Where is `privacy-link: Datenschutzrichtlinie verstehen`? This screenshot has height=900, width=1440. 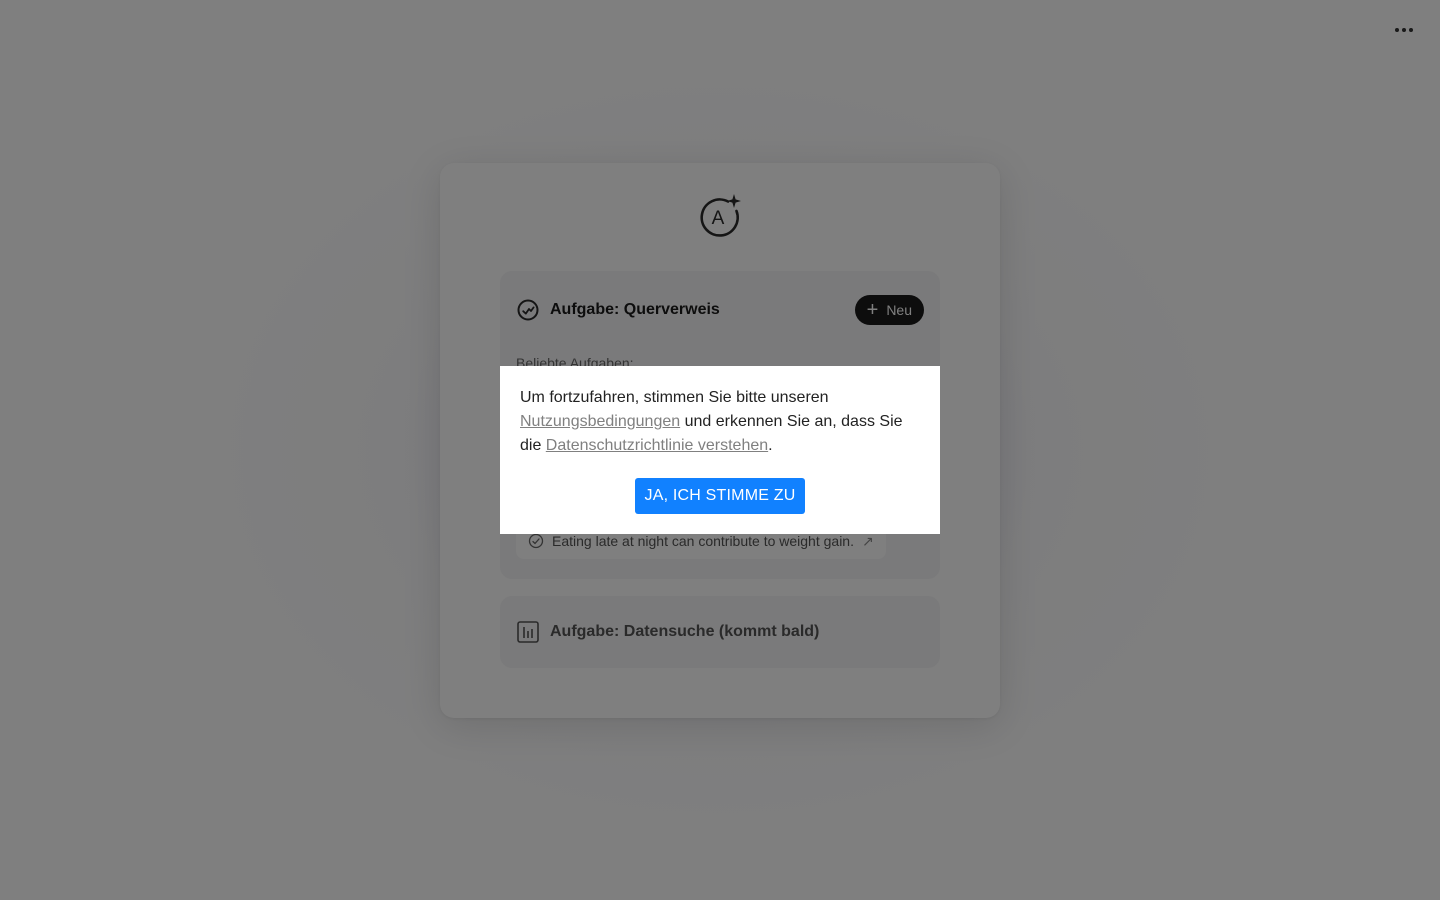
privacy-link: Datenschutzrichtlinie verstehen is located at coordinates (657, 445).